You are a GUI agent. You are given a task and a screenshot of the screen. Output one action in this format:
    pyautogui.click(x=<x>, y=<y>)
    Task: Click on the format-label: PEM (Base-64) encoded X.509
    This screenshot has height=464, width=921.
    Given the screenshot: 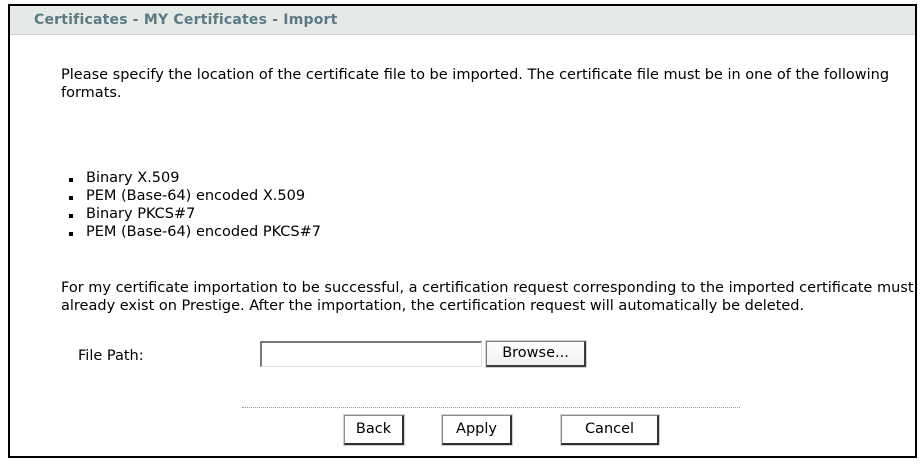 What is the action you would take?
    pyautogui.click(x=196, y=196)
    